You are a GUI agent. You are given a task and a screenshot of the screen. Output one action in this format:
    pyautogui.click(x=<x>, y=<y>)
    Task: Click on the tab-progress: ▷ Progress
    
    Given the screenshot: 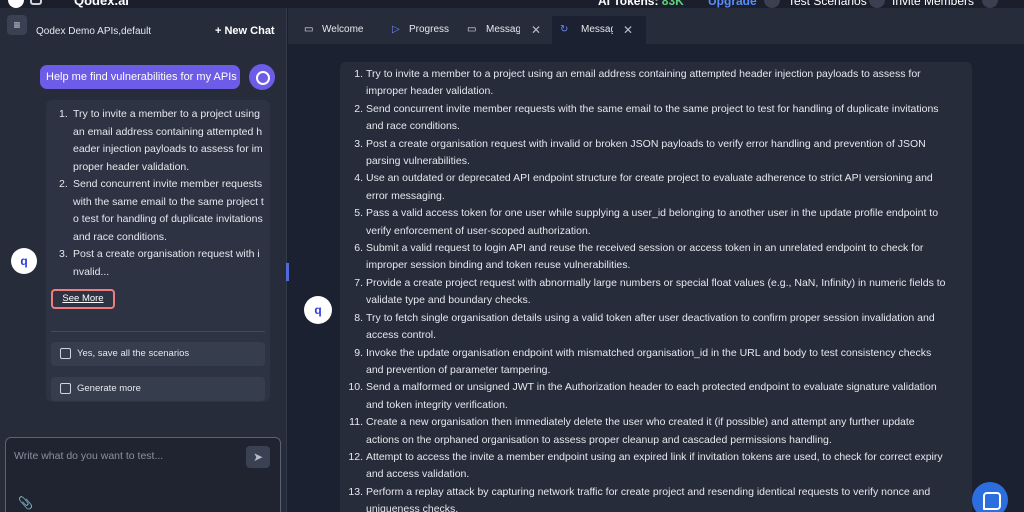 What is the action you would take?
    pyautogui.click(x=416, y=34)
    